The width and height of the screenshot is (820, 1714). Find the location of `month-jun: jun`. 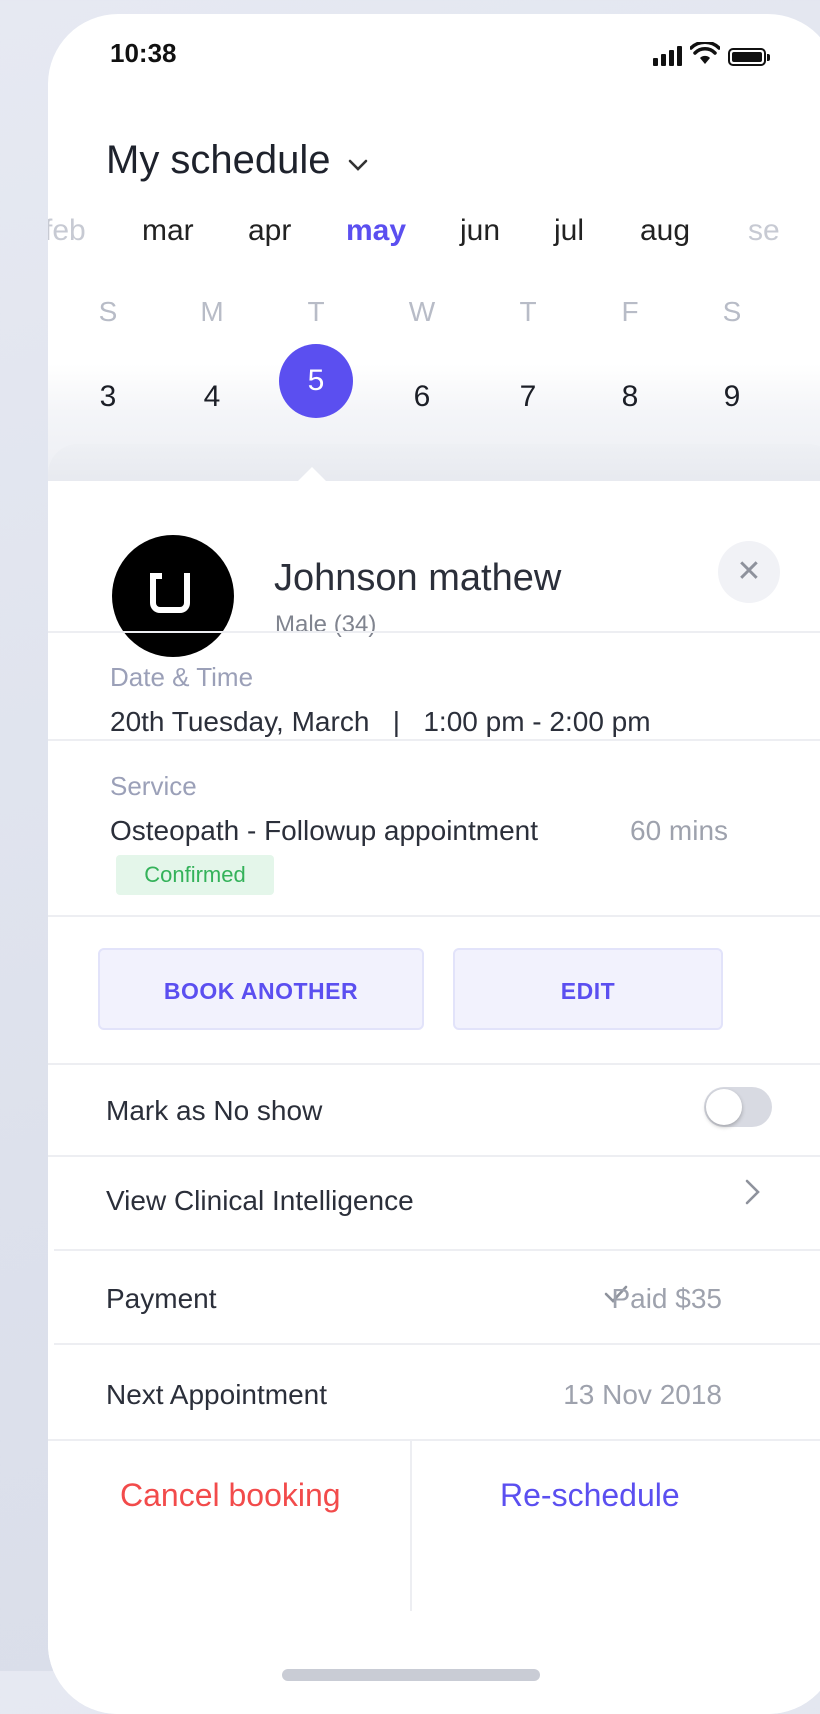

month-jun: jun is located at coordinates (480, 231).